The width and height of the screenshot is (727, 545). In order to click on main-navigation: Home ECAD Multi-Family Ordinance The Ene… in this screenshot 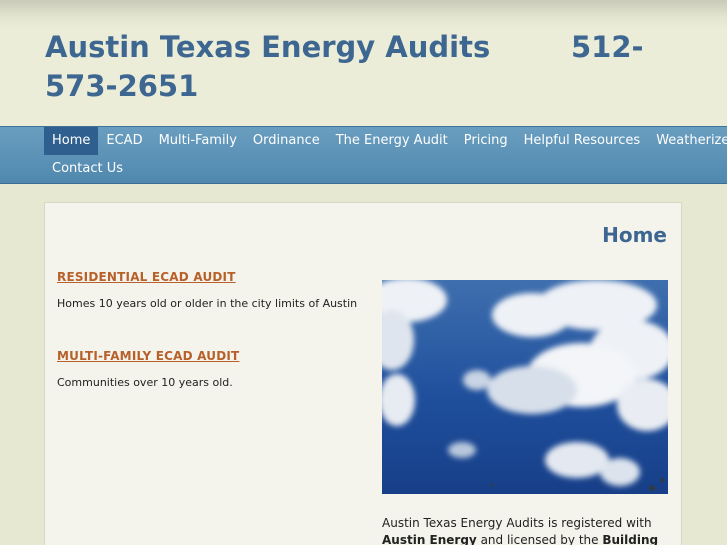, I will do `click(363, 155)`.